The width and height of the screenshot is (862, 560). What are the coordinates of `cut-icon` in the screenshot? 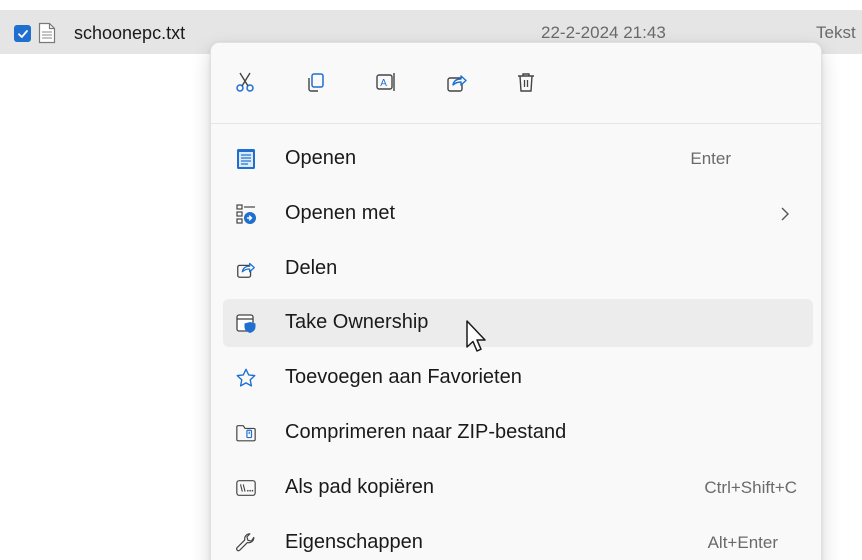 It's located at (245, 82).